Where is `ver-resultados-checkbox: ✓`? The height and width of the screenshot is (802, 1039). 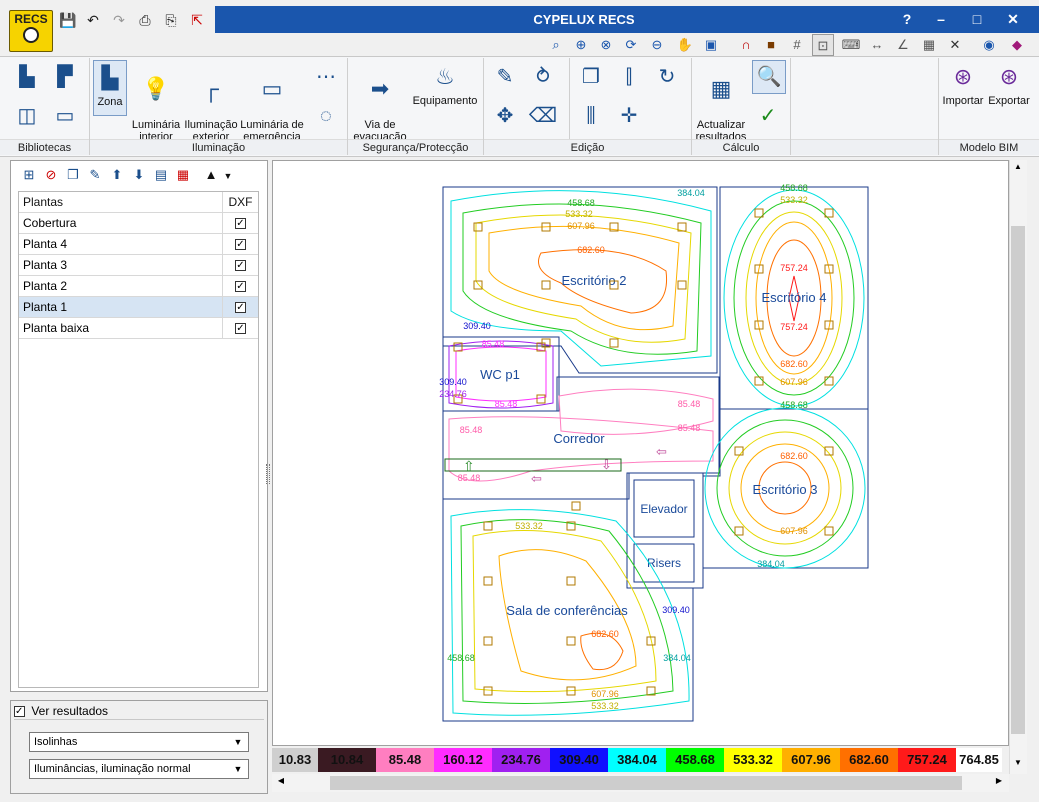 ver-resultados-checkbox: ✓ is located at coordinates (19, 712).